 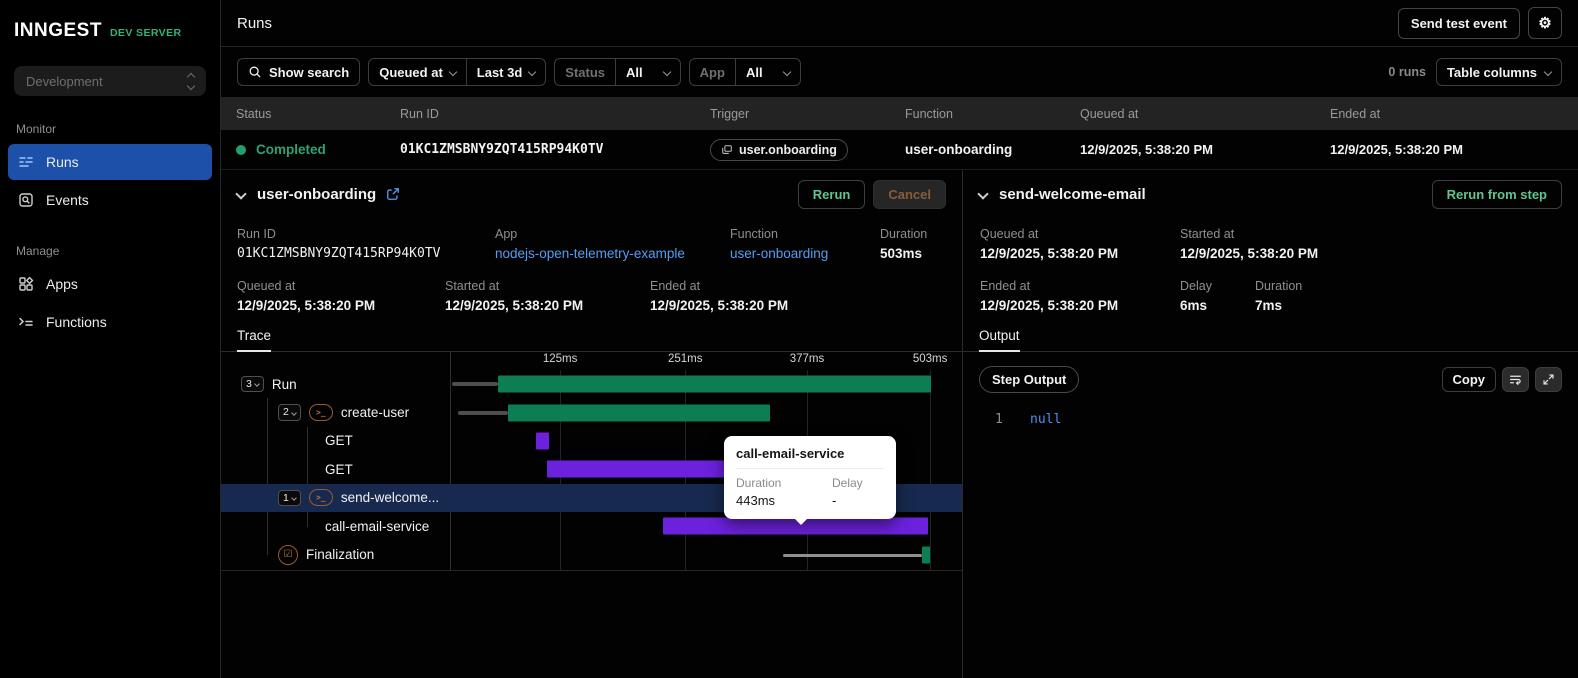 I want to click on run-title: user-onboarding, so click(x=317, y=194).